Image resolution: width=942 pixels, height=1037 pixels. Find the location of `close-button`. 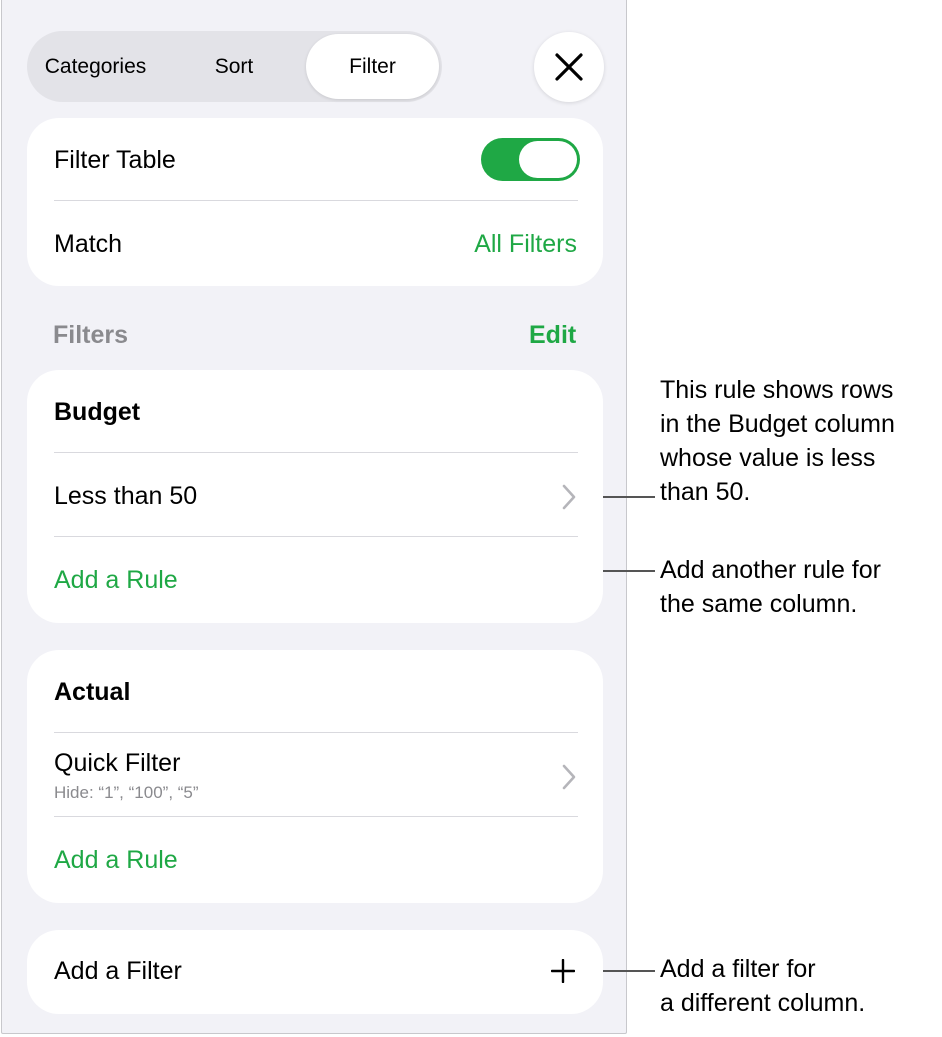

close-button is located at coordinates (569, 67).